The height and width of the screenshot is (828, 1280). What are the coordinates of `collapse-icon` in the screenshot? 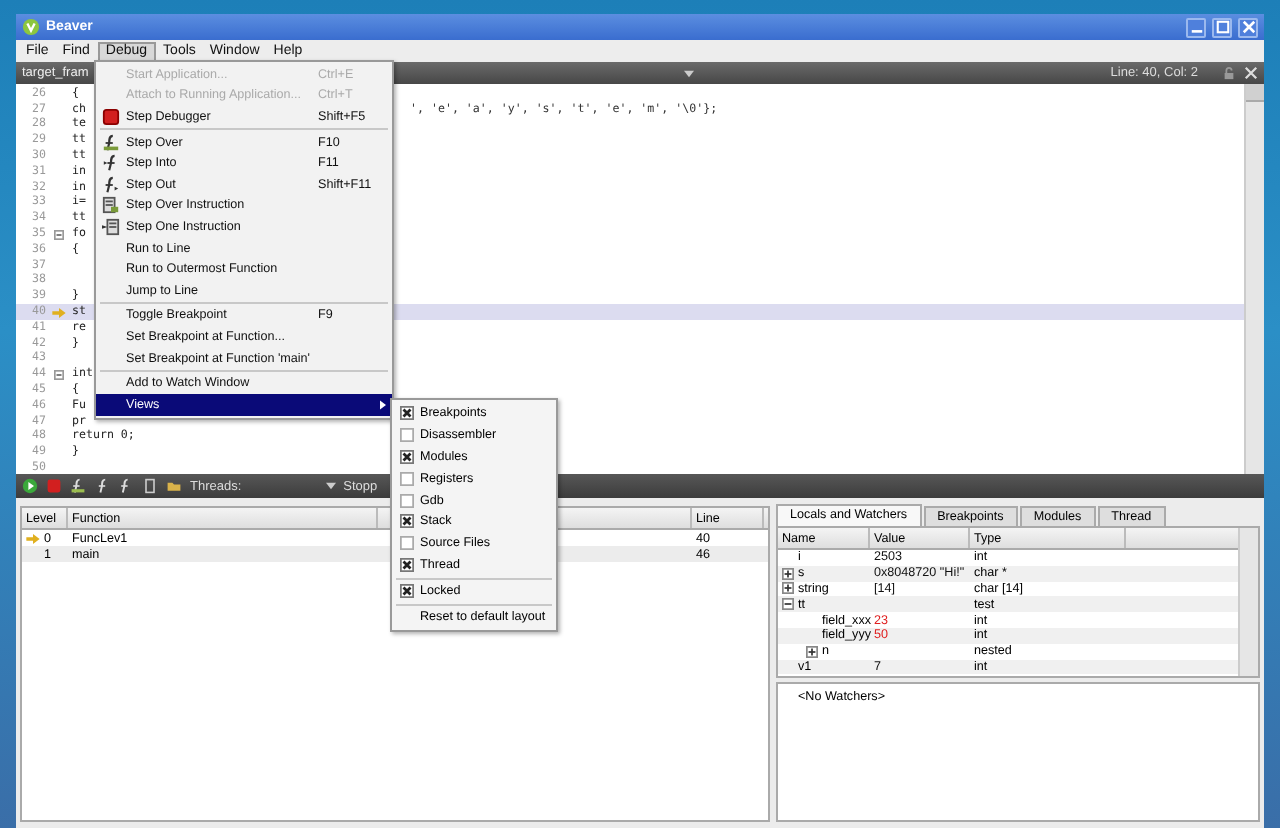 It's located at (788, 604).